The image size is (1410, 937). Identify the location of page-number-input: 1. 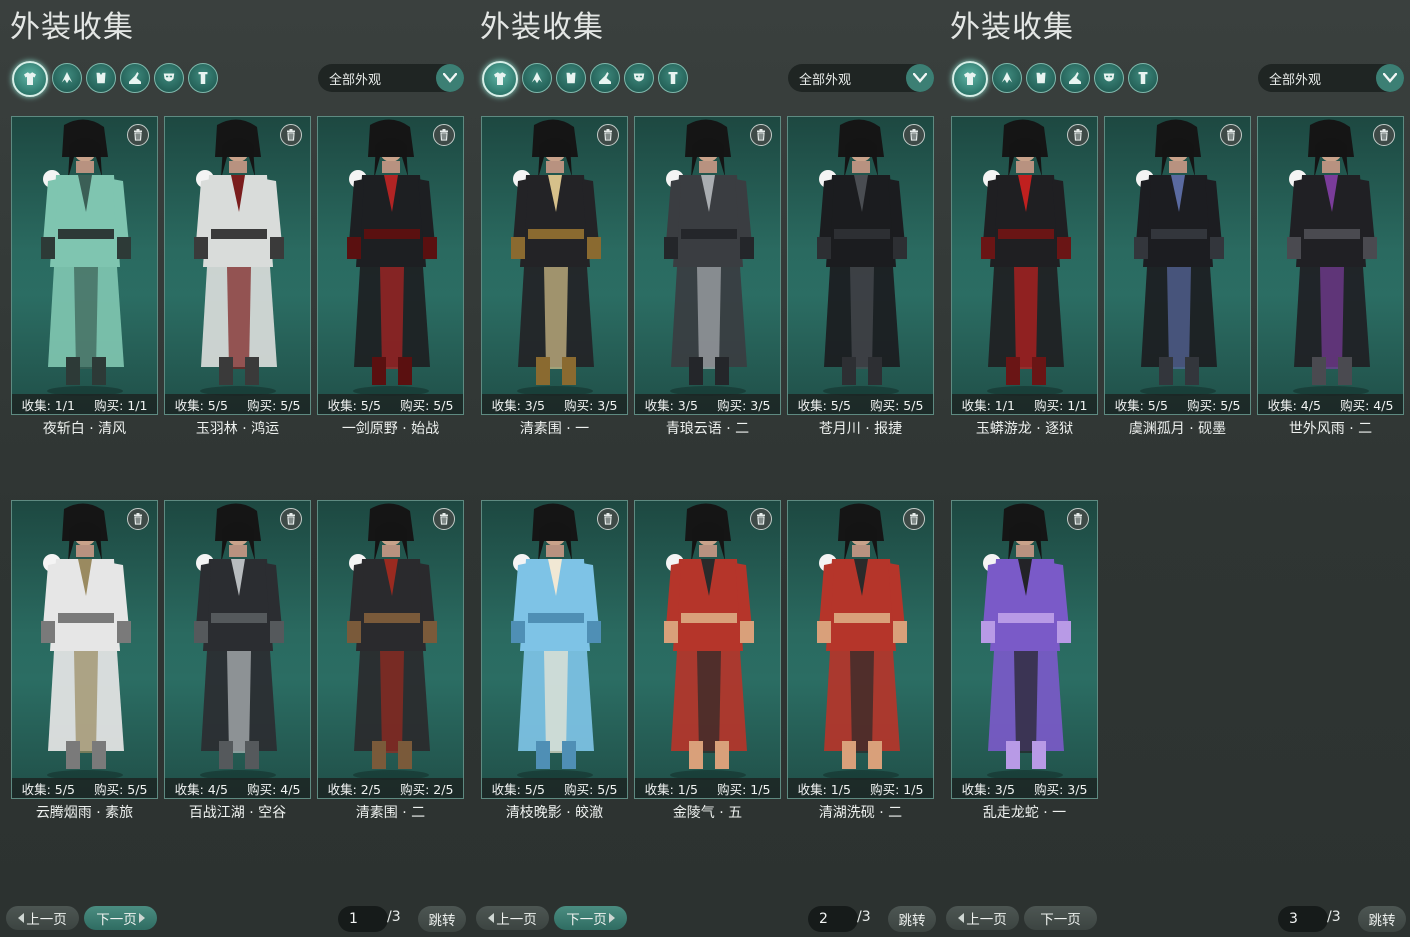
(363, 919).